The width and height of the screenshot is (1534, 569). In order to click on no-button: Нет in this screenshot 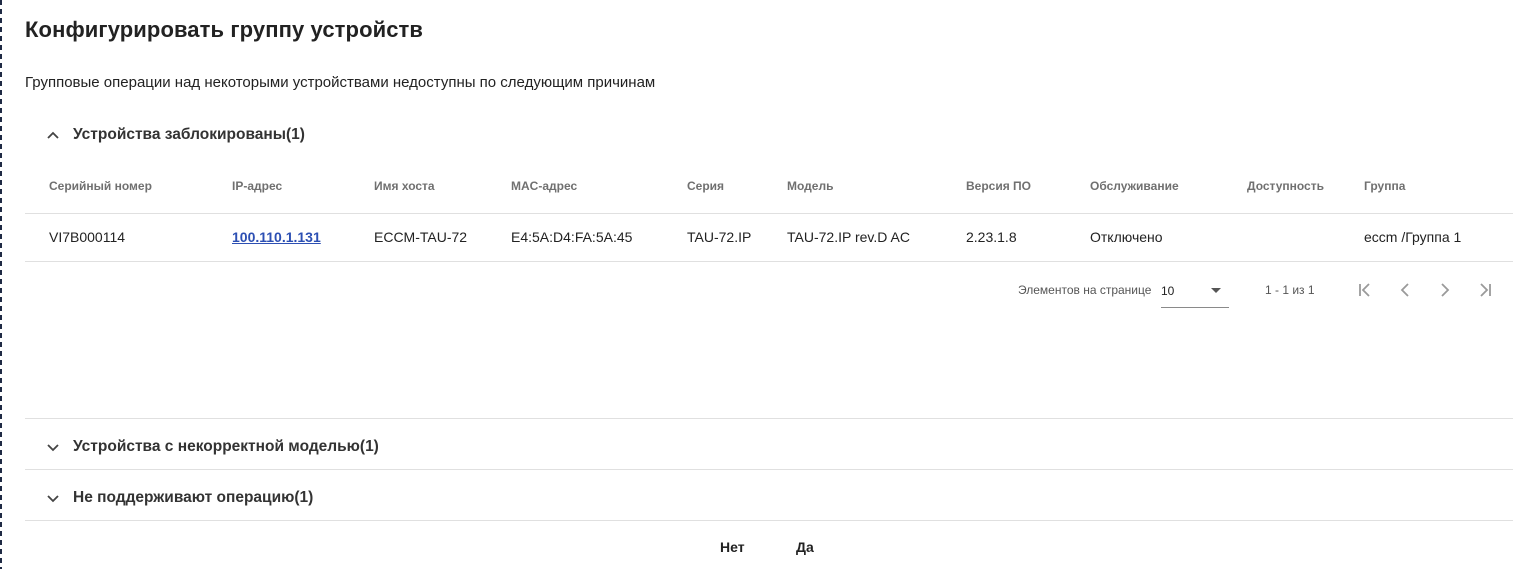, I will do `click(732, 547)`.